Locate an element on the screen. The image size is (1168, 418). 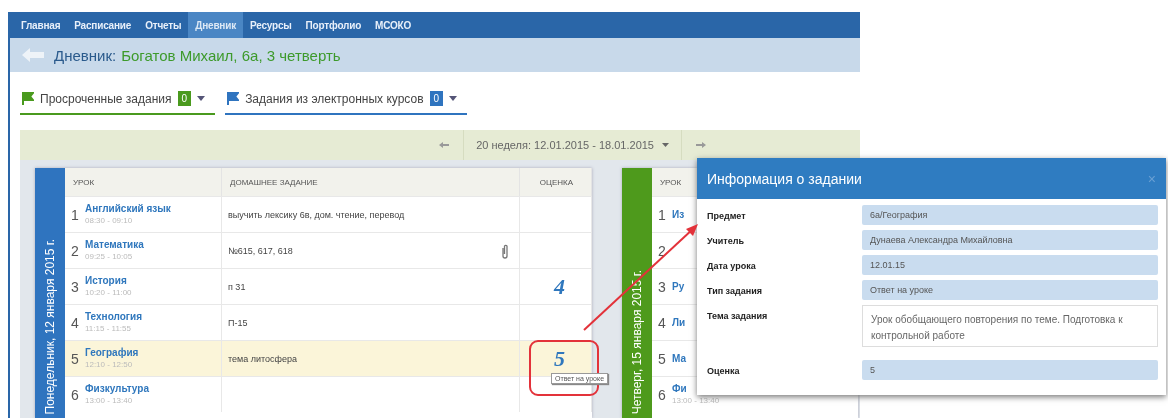
info-field: Ответ на уроке is located at coordinates (1010, 290).